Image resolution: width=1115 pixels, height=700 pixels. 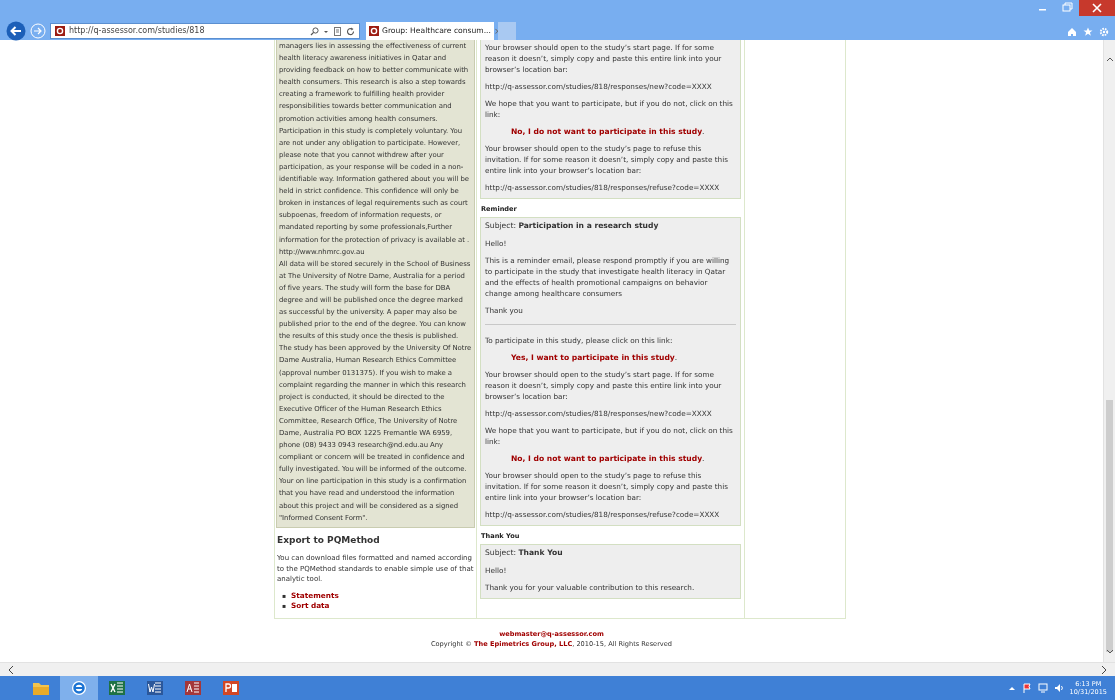 I want to click on spreadsheet-app-icon, so click(x=117, y=688).